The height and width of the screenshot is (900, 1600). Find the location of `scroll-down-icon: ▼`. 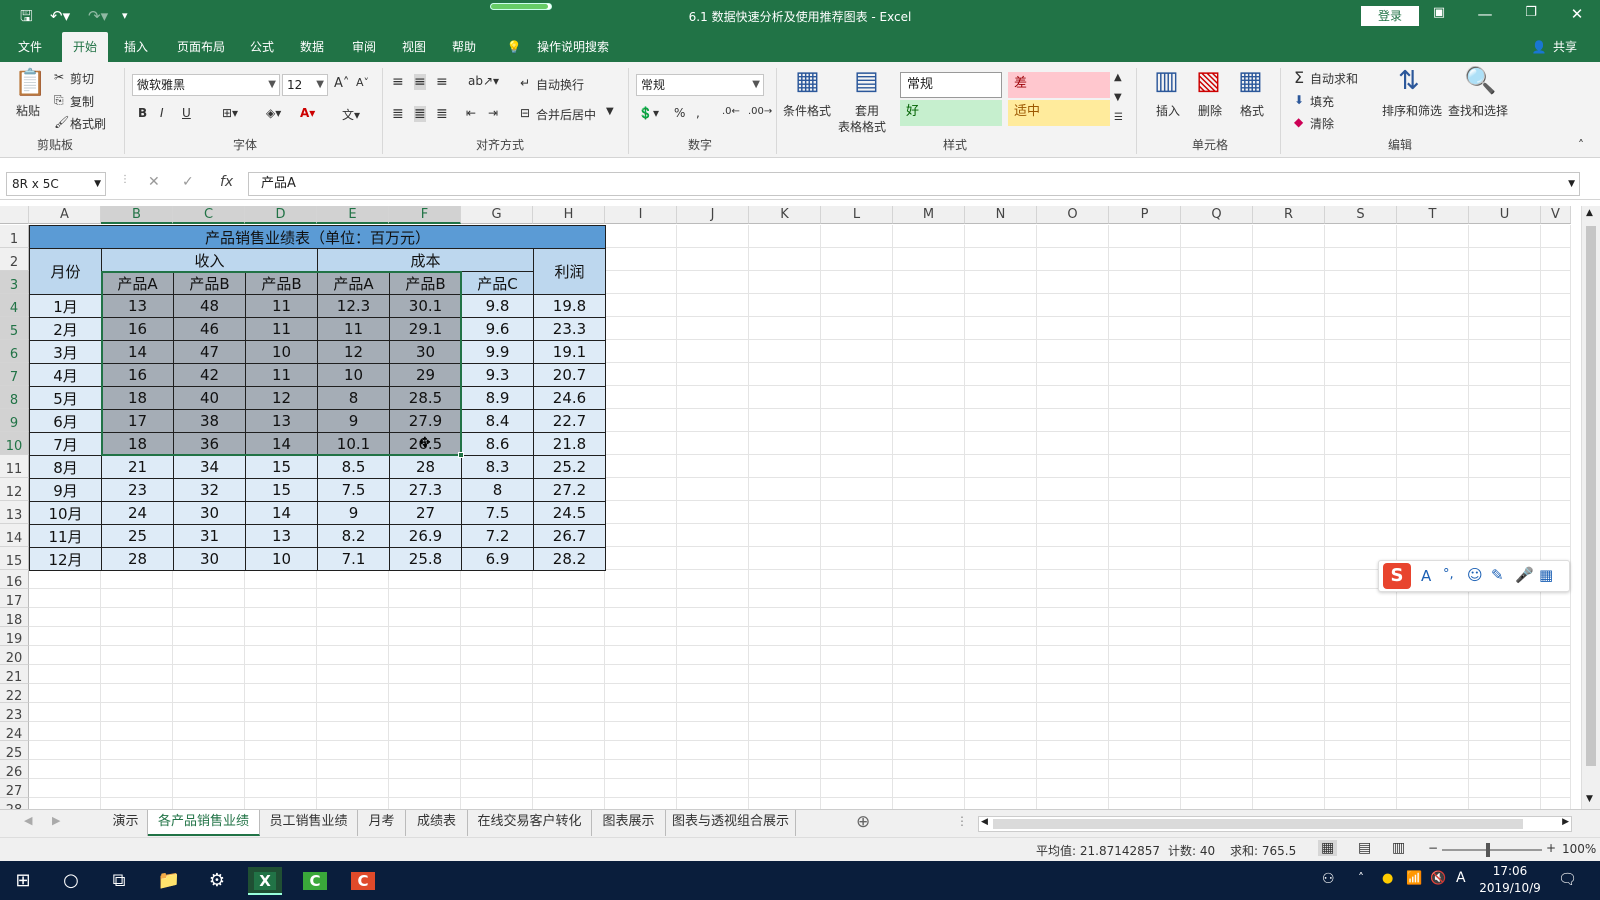

scroll-down-icon: ▼ is located at coordinates (1589, 799).